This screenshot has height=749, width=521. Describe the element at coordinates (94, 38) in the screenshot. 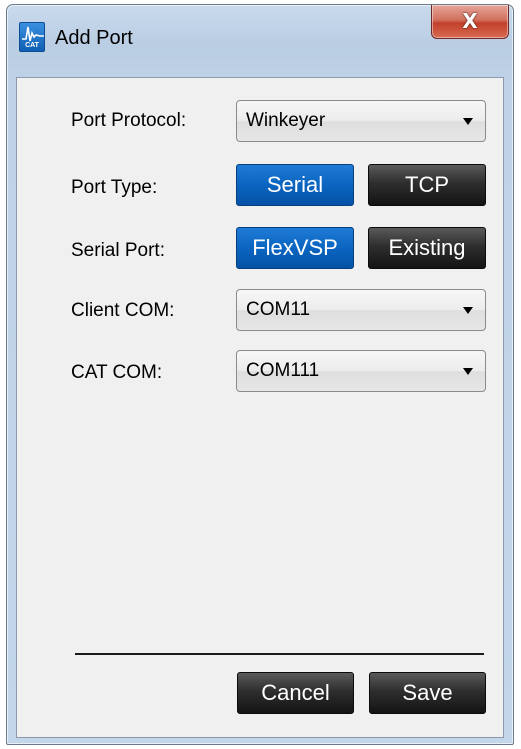

I see `window-title: Add Port` at that location.